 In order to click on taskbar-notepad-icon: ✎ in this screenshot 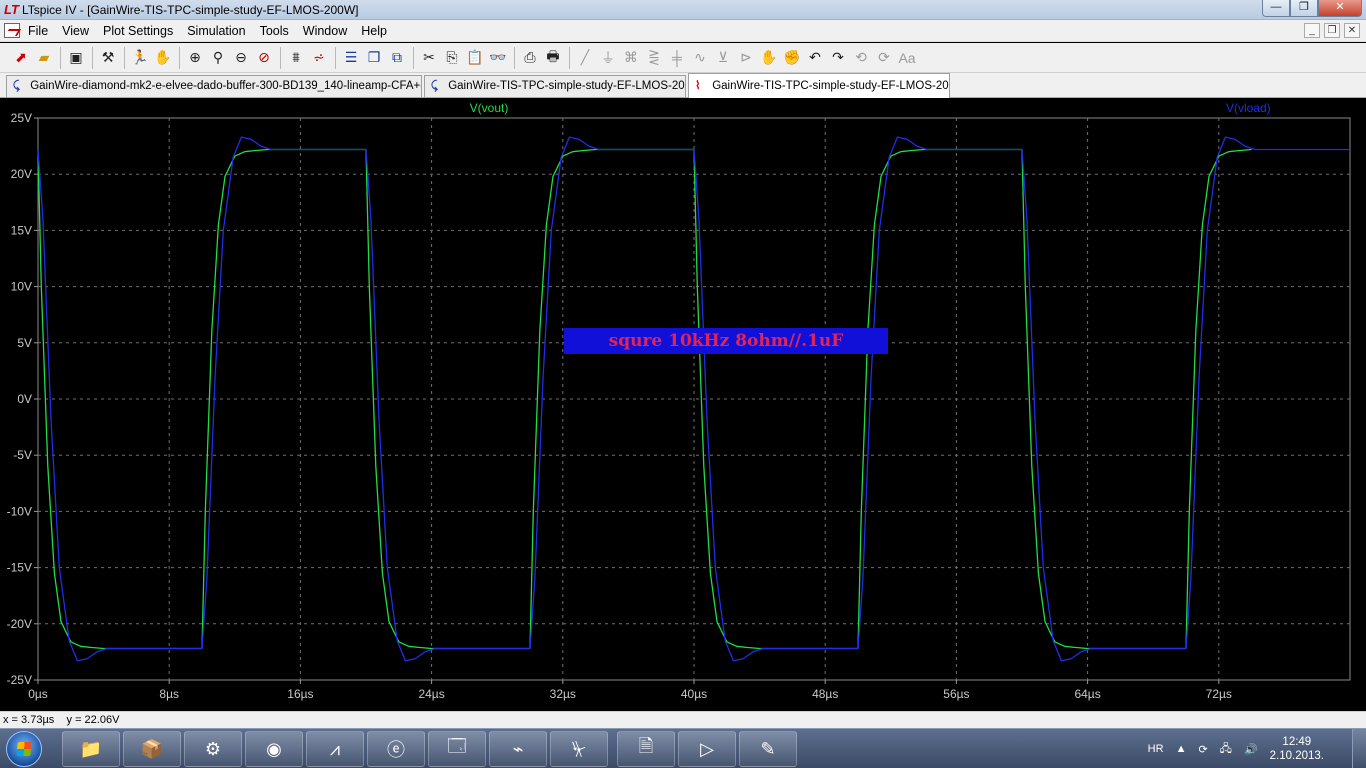, I will do `click(768, 749)`.